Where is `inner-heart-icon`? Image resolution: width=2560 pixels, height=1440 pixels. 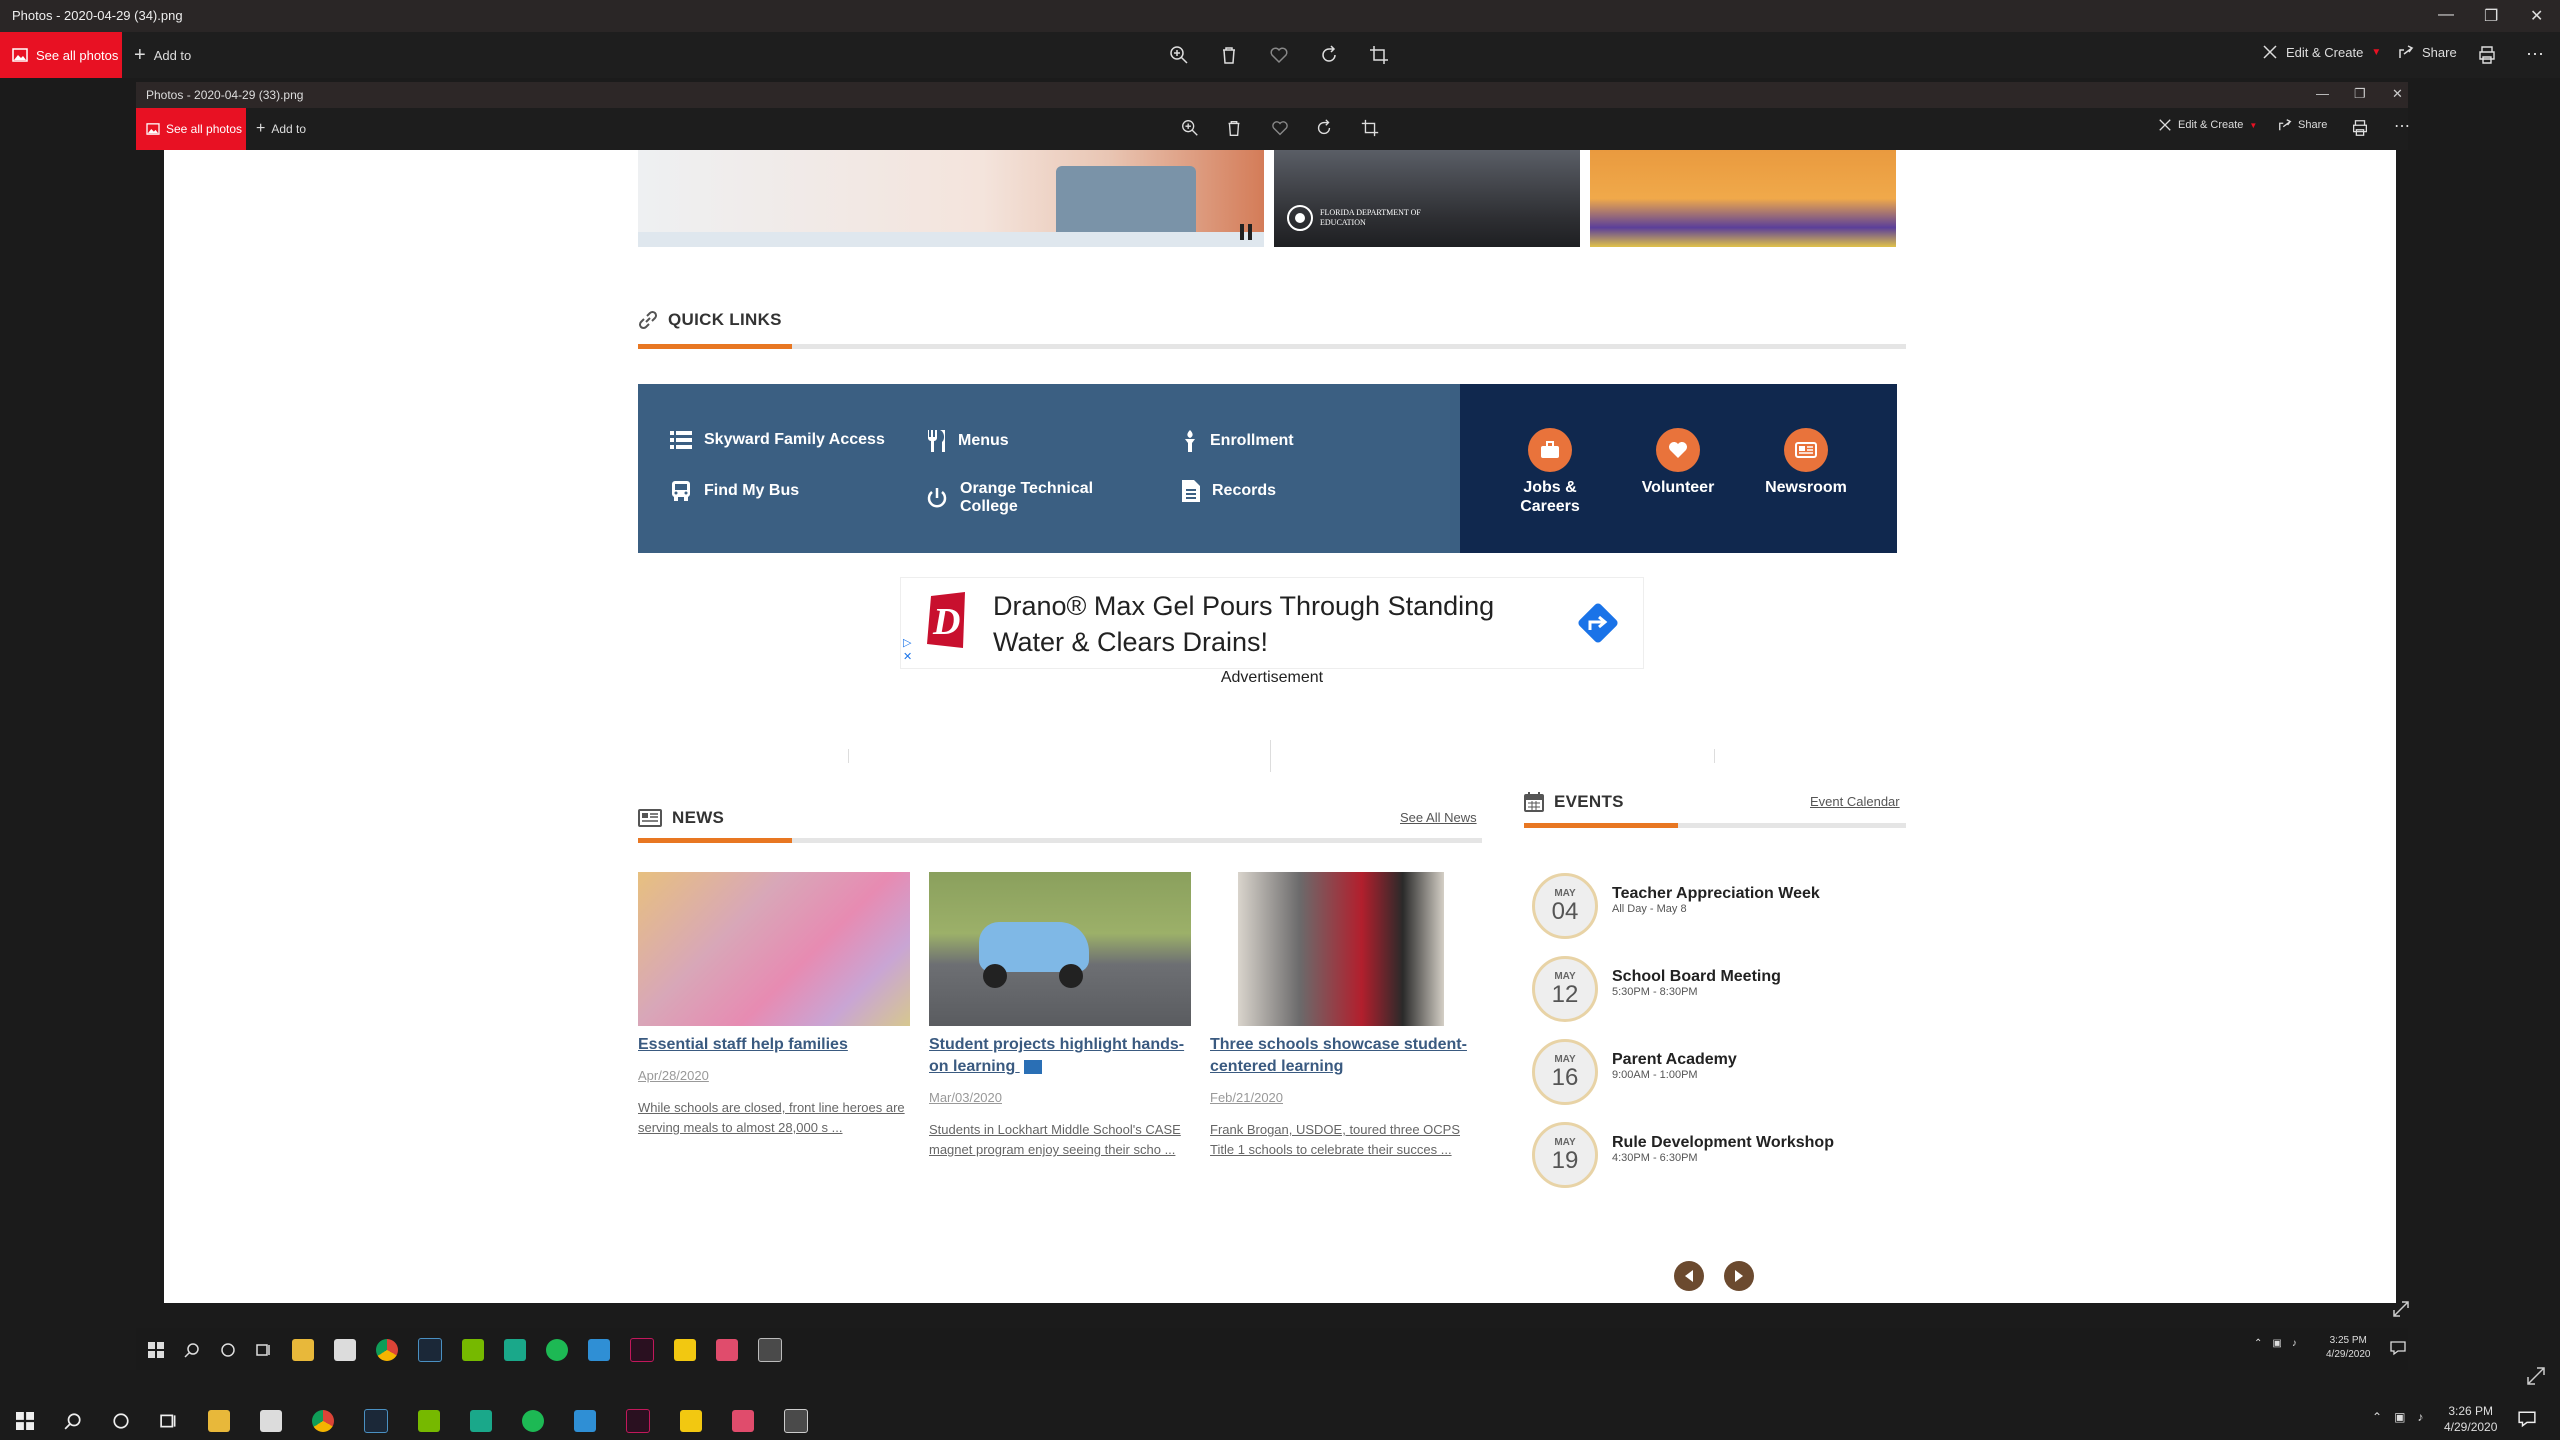 inner-heart-icon is located at coordinates (1280, 128).